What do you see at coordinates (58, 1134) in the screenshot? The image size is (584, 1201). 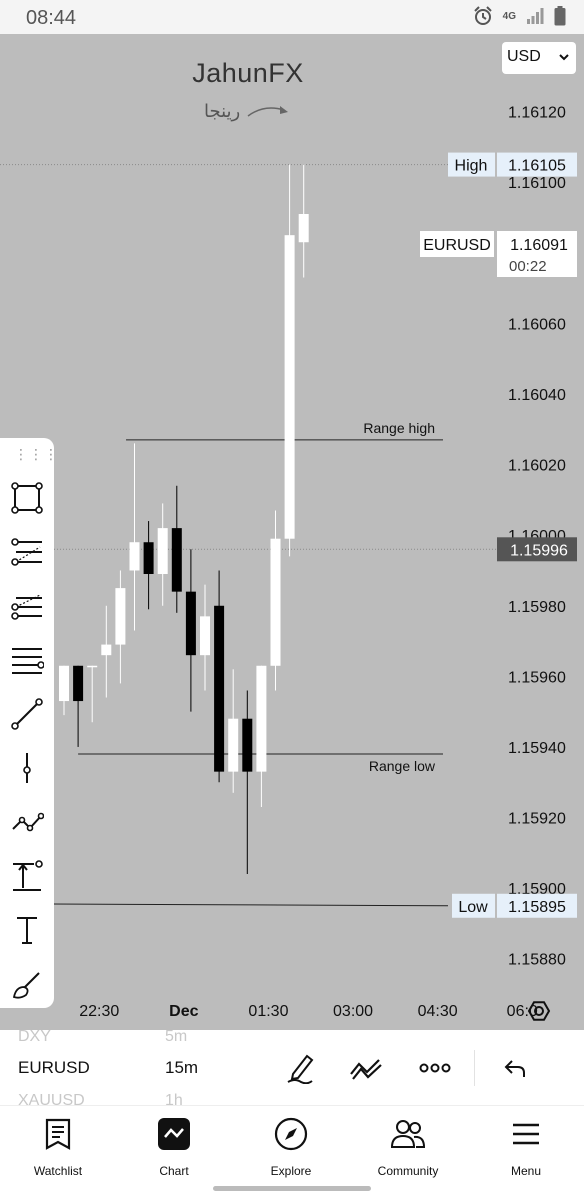 I see `watchlist-icon` at bounding box center [58, 1134].